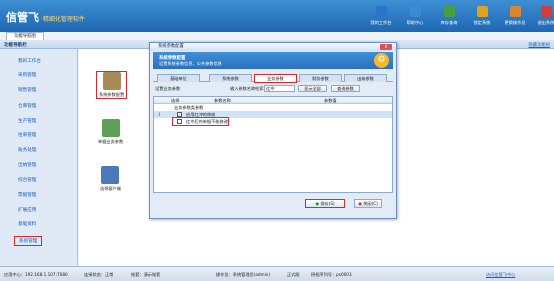  Describe the element at coordinates (200, 121) in the screenshot. I see `highlight-box` at that location.